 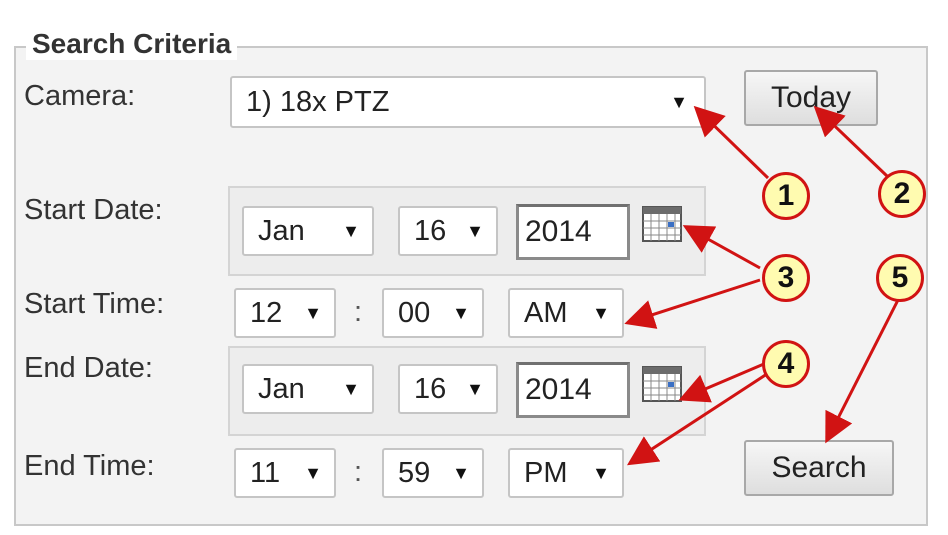 I want to click on callout-3: 3, so click(x=786, y=278).